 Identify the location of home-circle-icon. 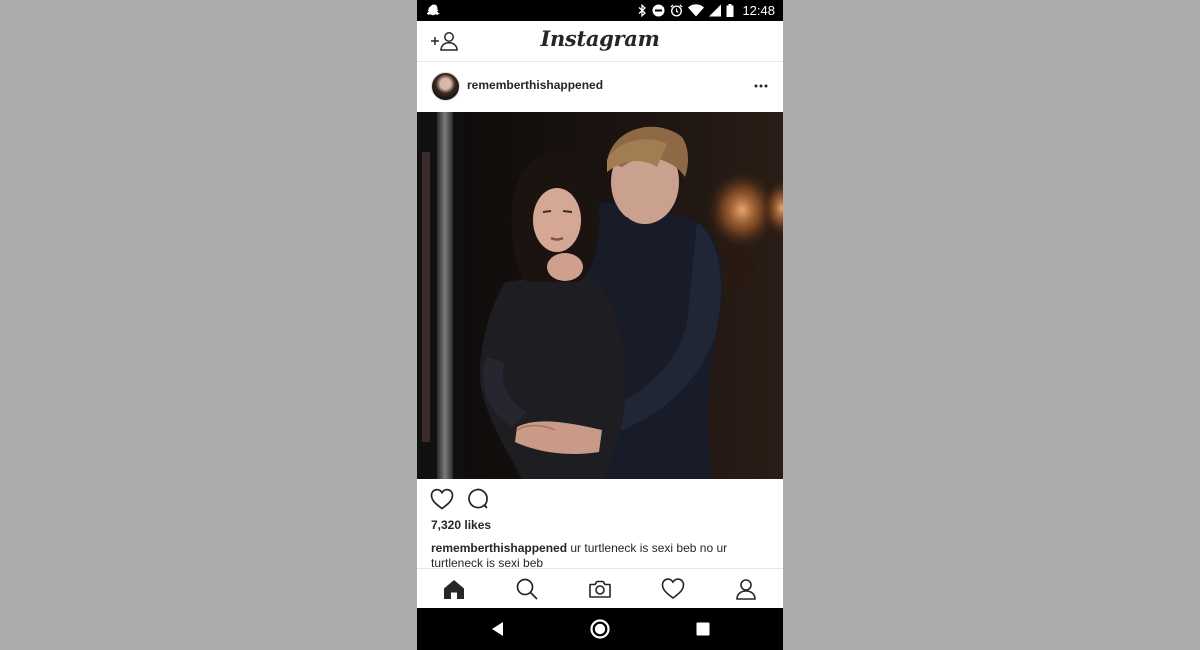
(600, 629).